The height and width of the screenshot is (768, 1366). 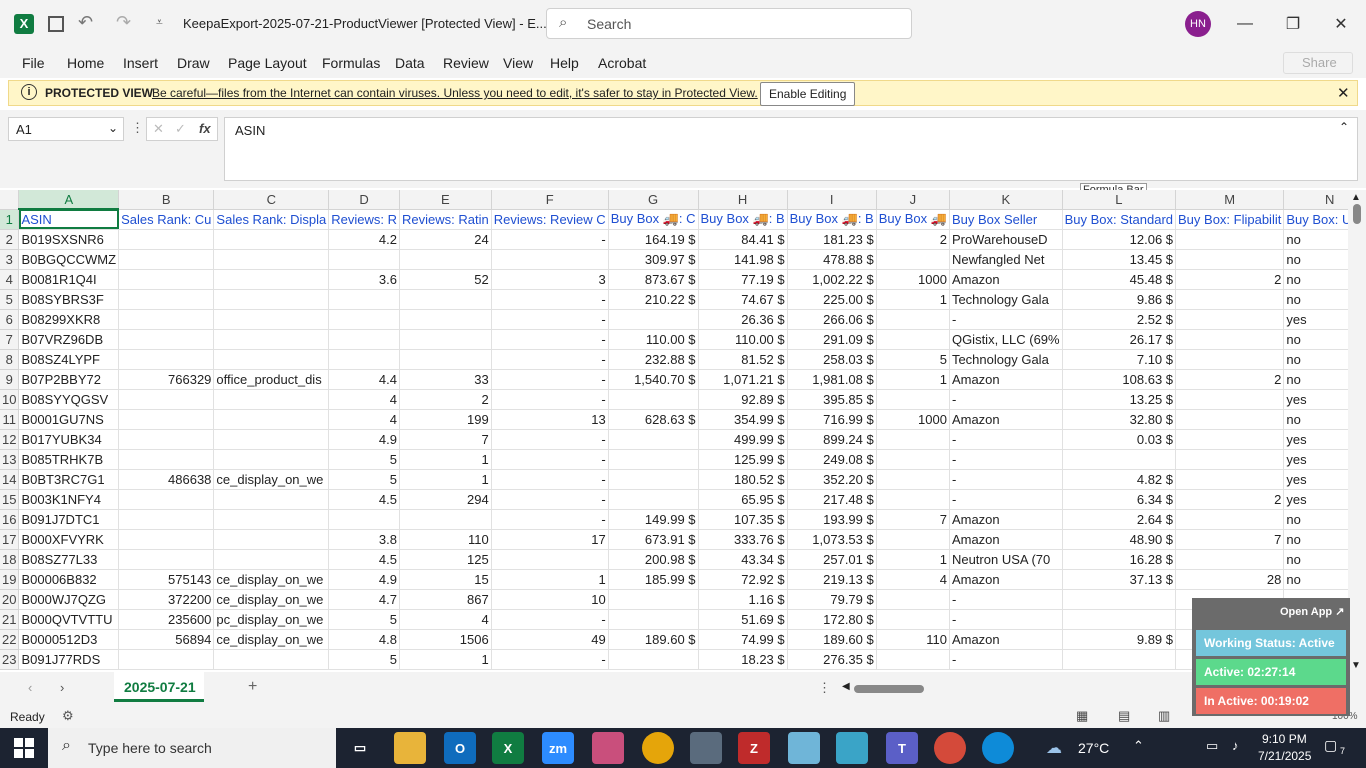 I want to click on cell: 2, so click(x=445, y=399).